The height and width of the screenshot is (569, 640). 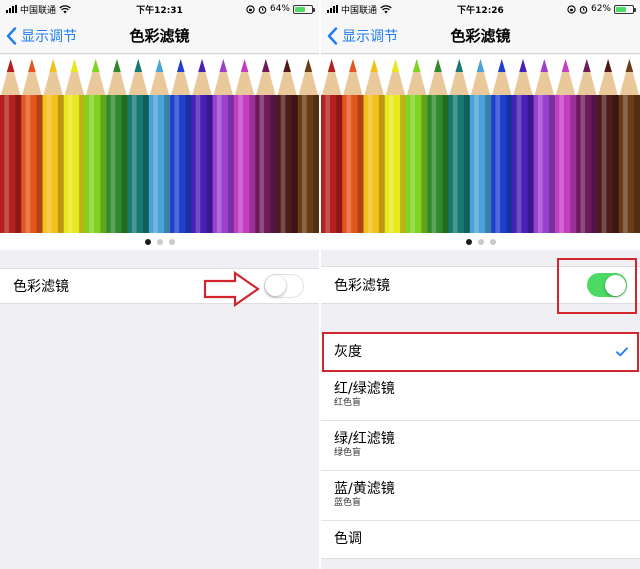 What do you see at coordinates (348, 403) in the screenshot?
I see `filter-option-subtitle: 红色盲` at bounding box center [348, 403].